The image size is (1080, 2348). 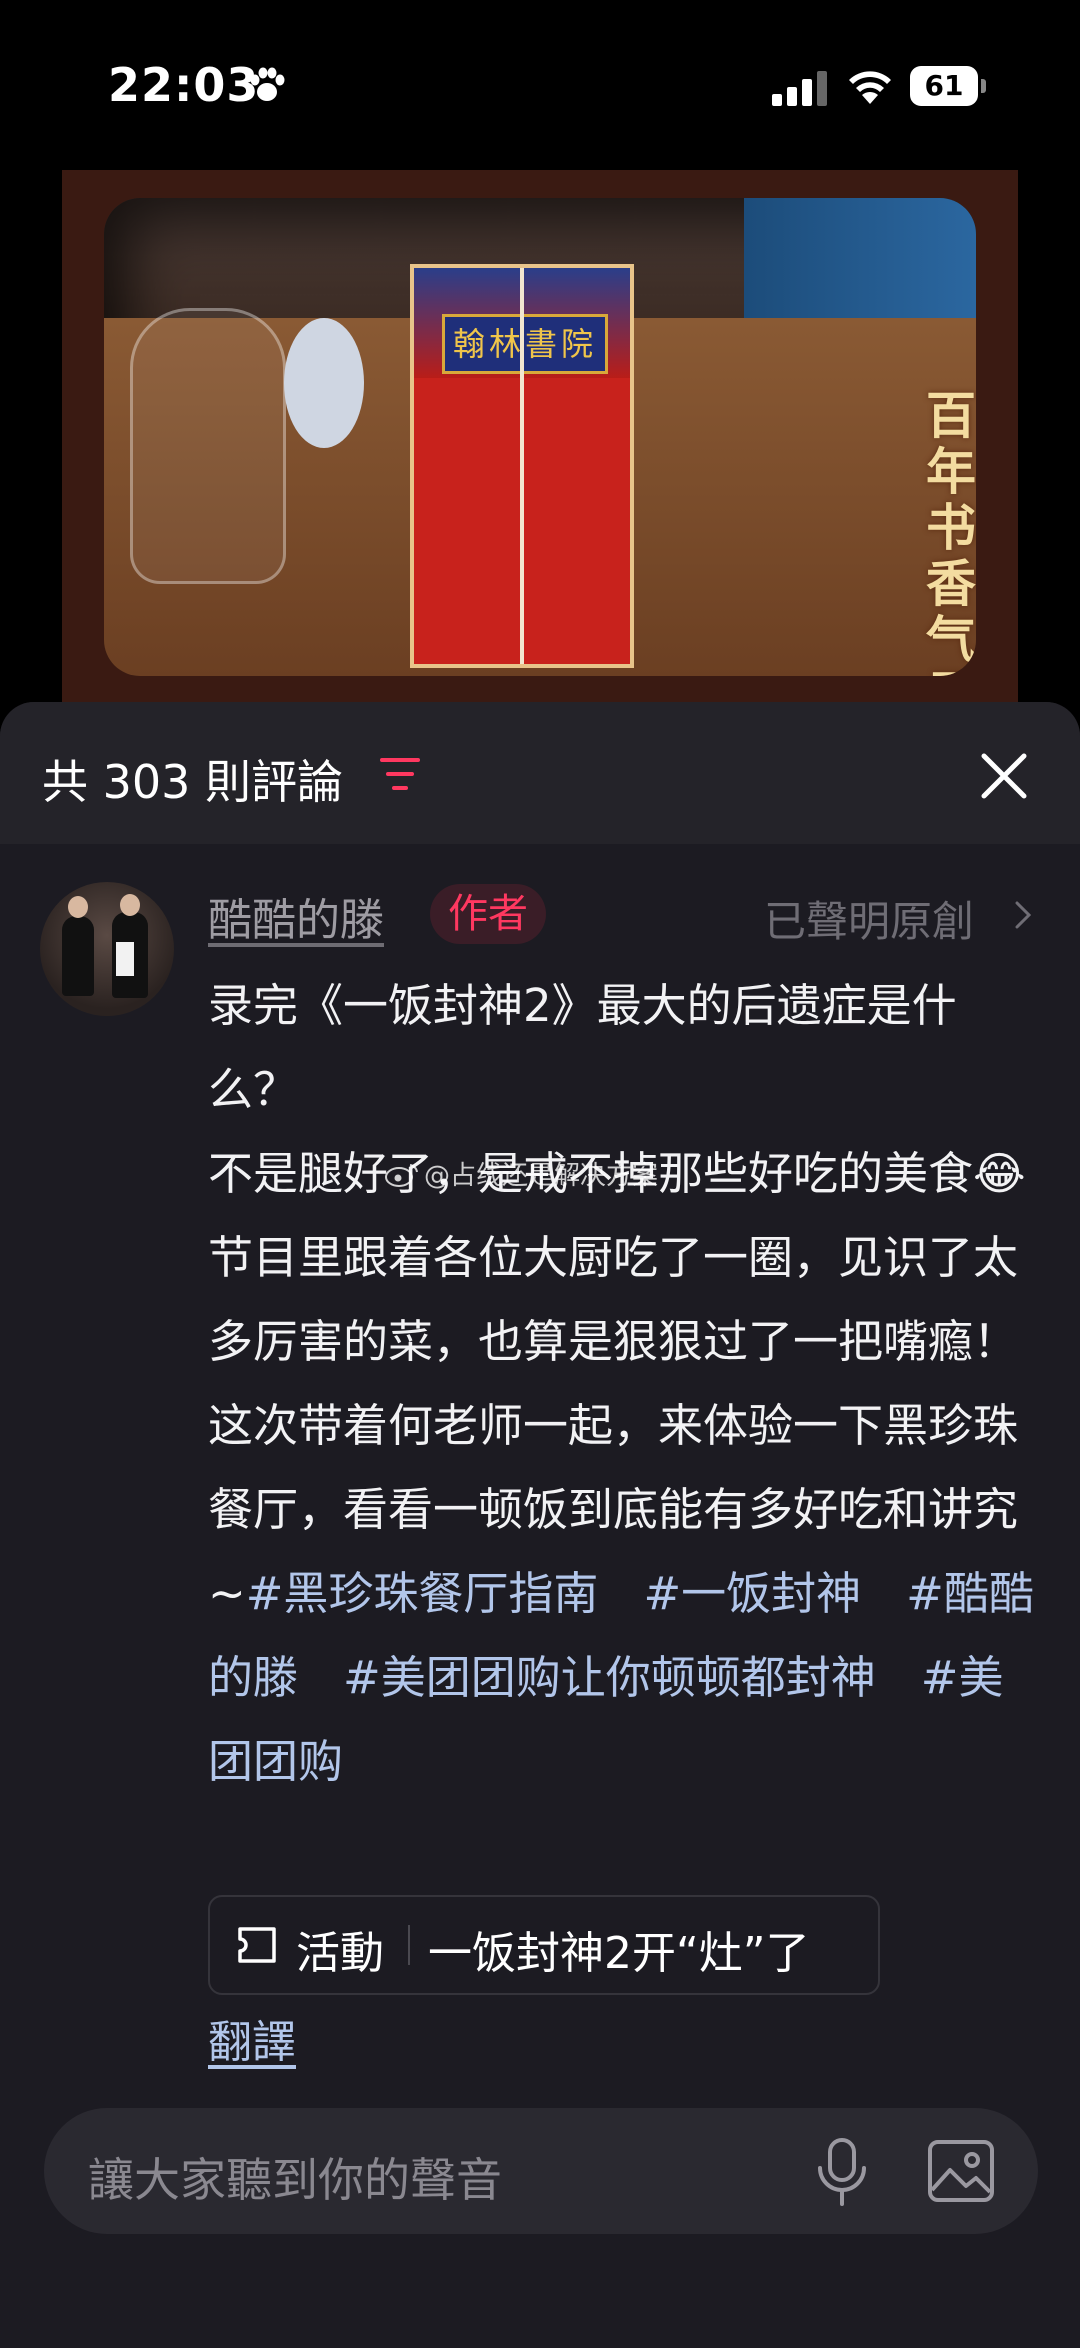 I want to click on avatar-figure-left, so click(x=78, y=956).